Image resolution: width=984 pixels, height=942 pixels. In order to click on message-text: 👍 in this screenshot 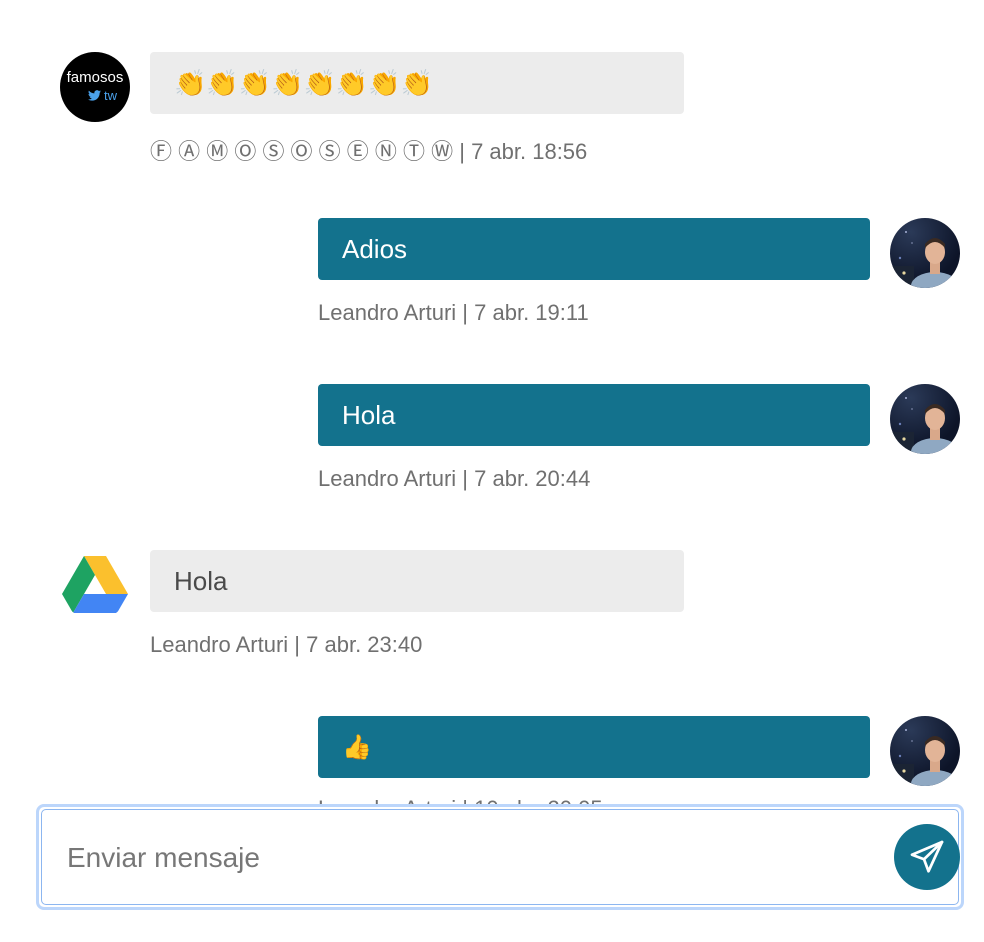, I will do `click(357, 747)`.